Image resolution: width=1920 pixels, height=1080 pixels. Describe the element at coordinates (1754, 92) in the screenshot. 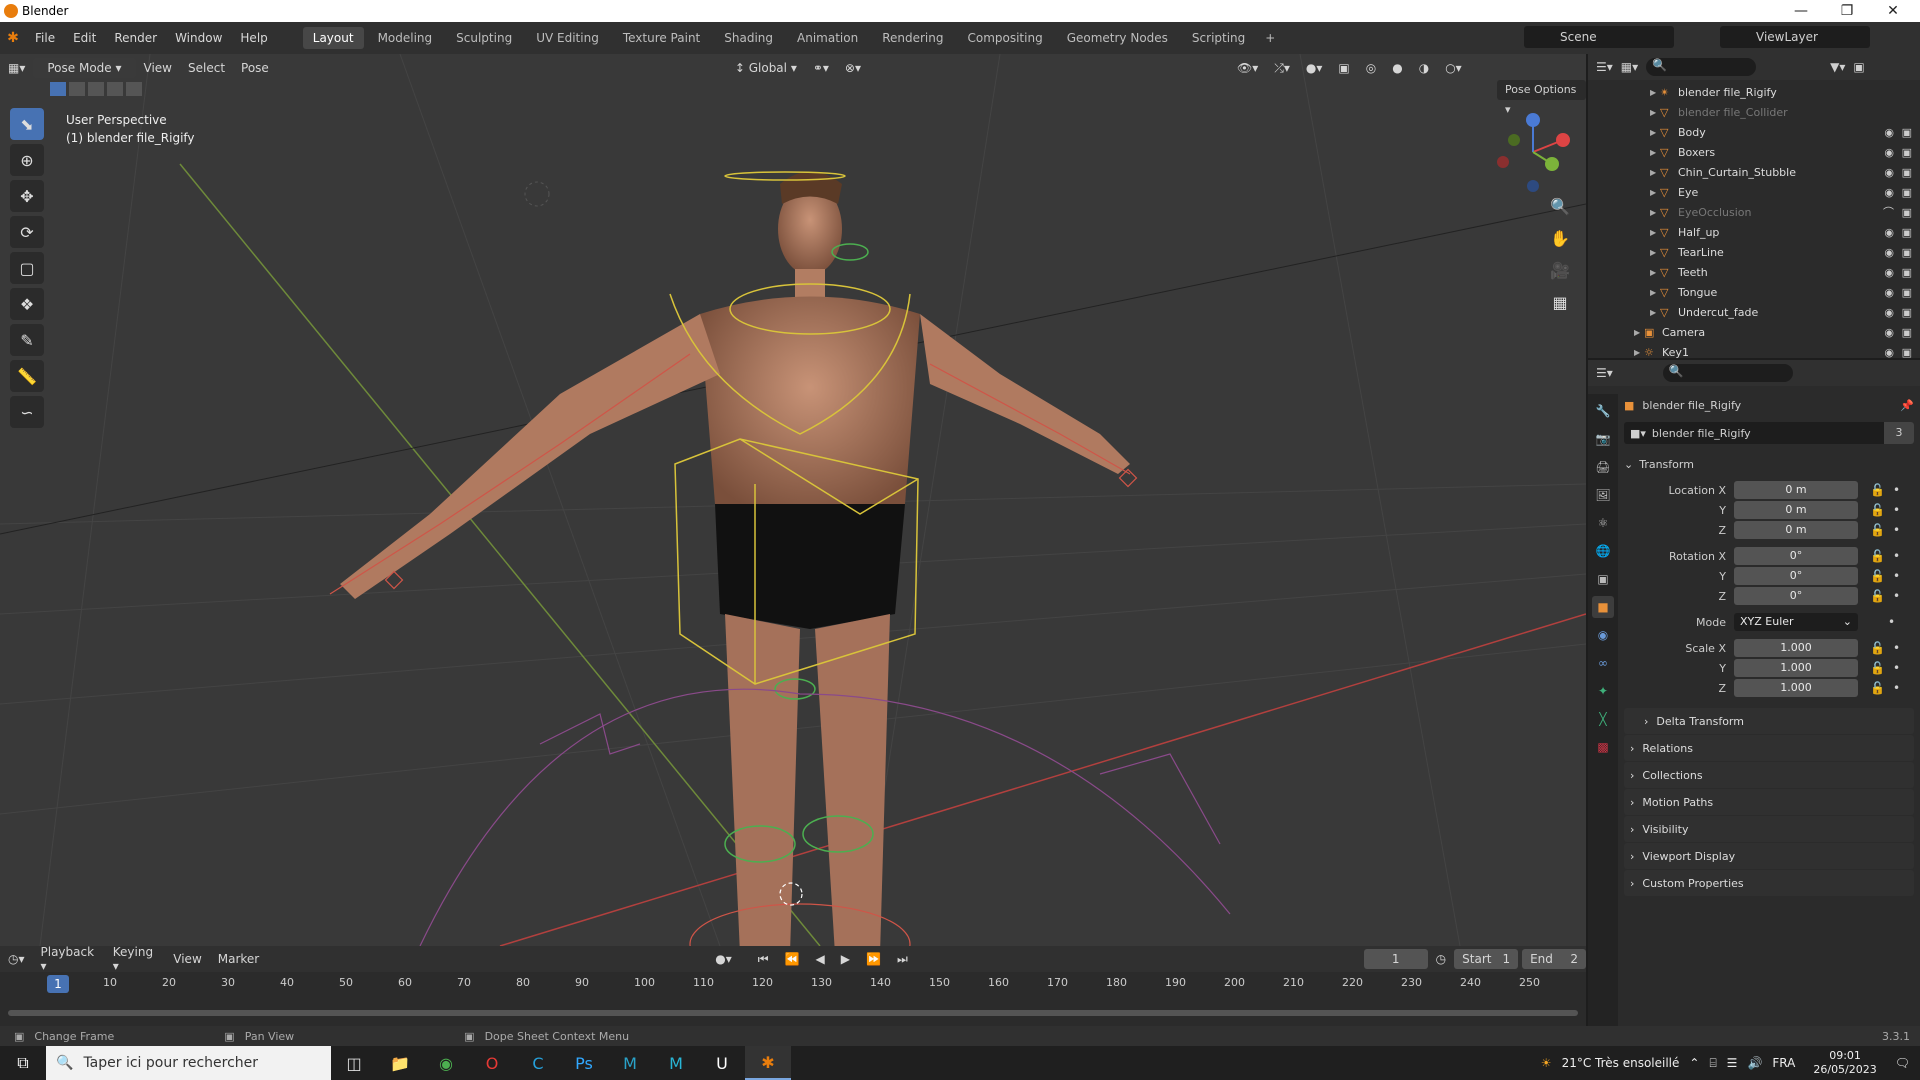

I see `outliner-item: ▶ ✴ blender file_Rigify` at that location.